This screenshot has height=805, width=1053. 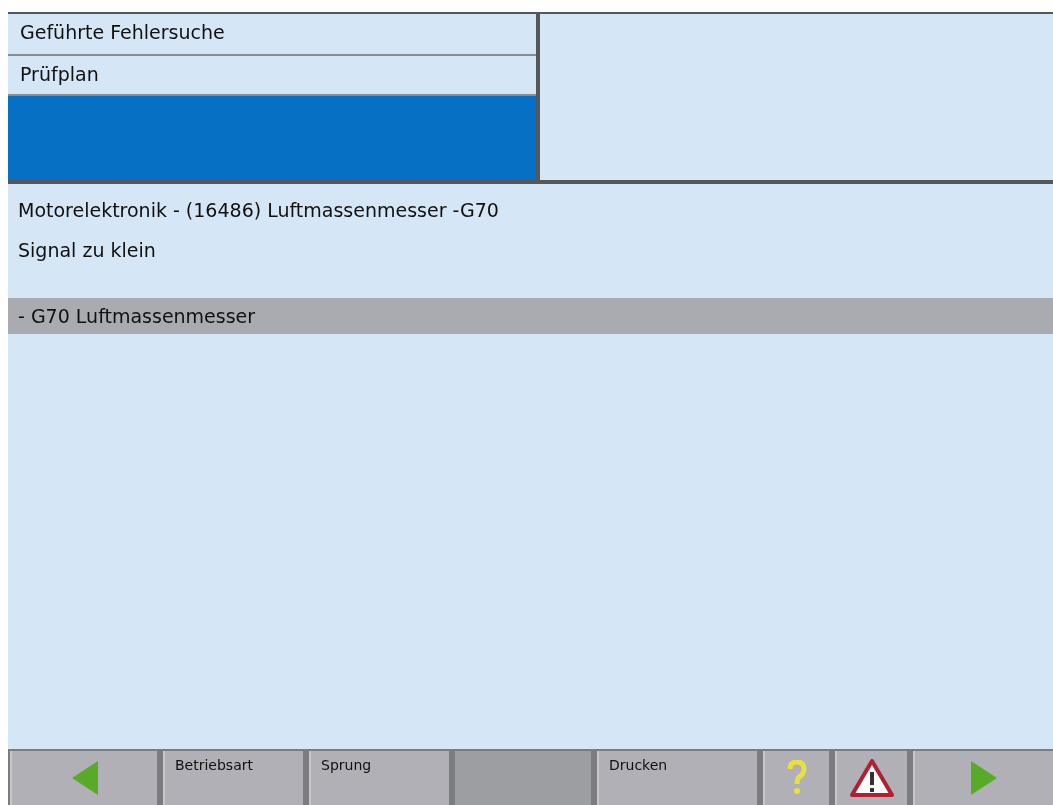 What do you see at coordinates (258, 210) in the screenshot?
I see `message-line: Motorelektronik - (16486) Luftmassenmesser -G70` at bounding box center [258, 210].